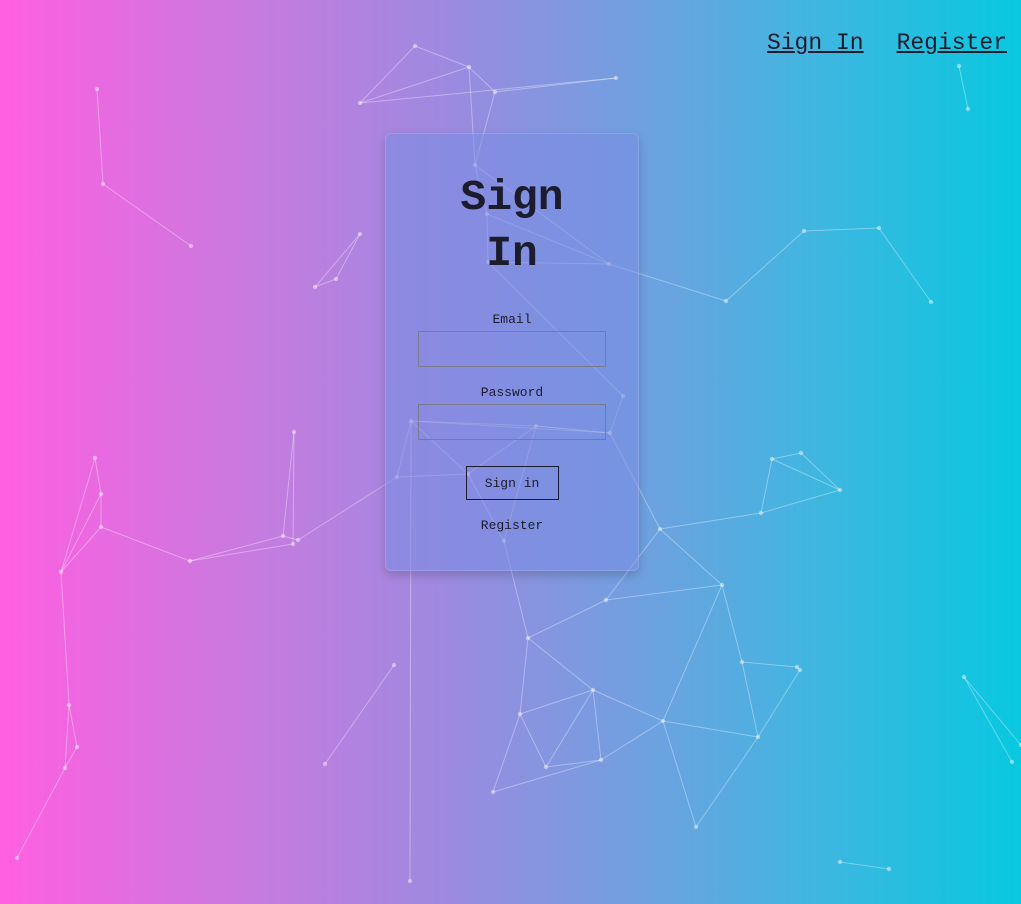  I want to click on password-field, so click(512, 422).